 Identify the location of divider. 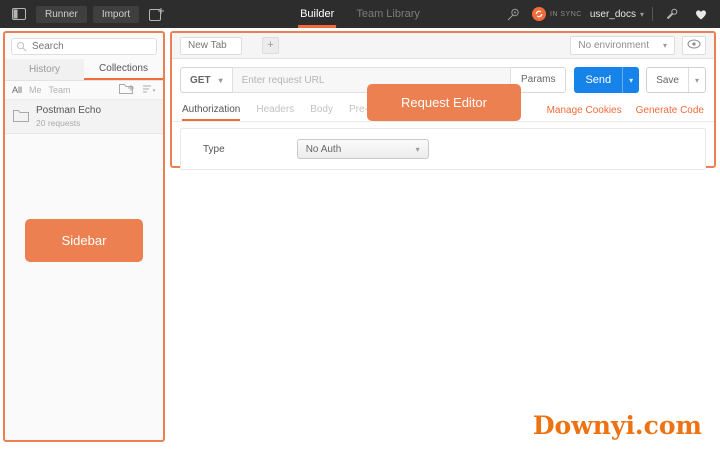
(652, 14).